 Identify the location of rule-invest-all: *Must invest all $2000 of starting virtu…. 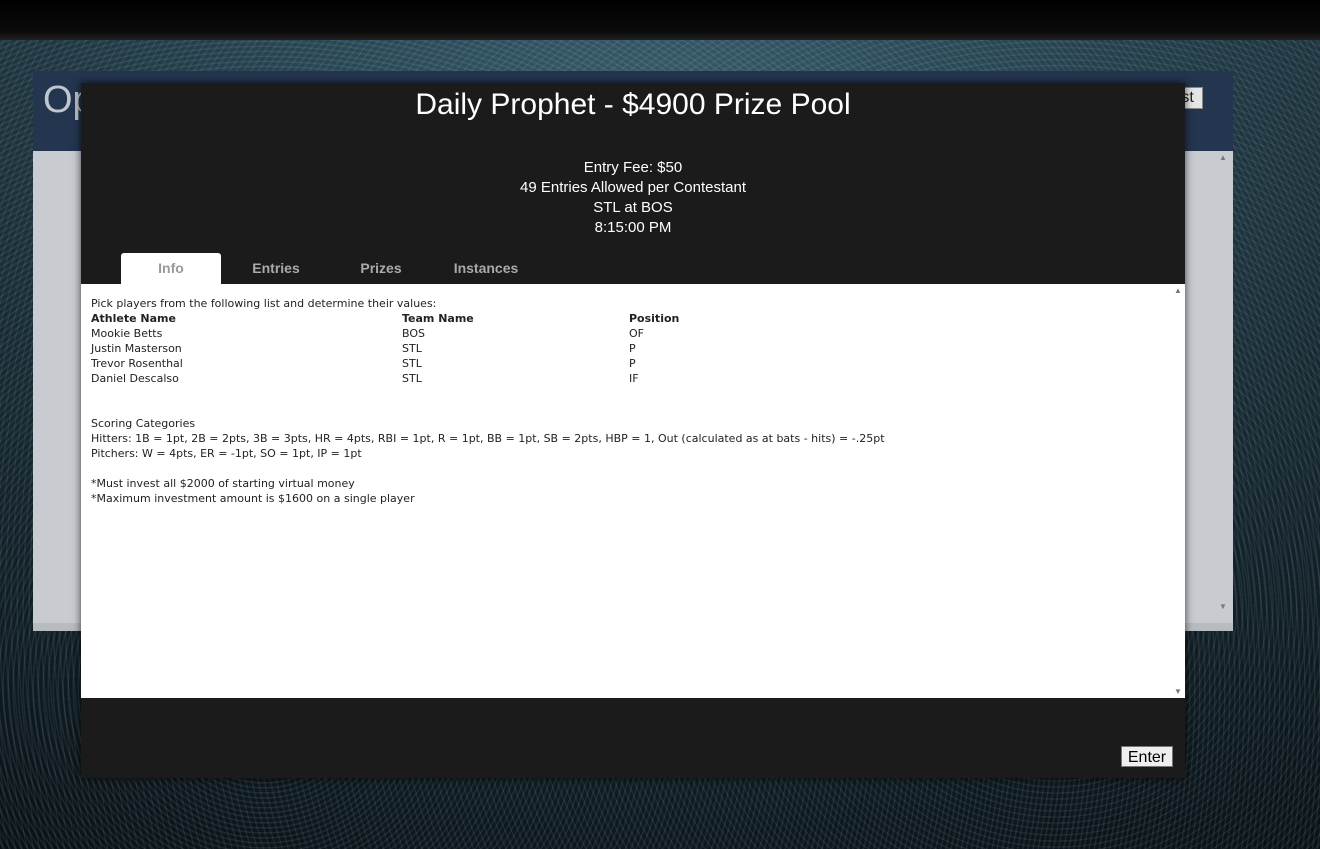
(223, 483).